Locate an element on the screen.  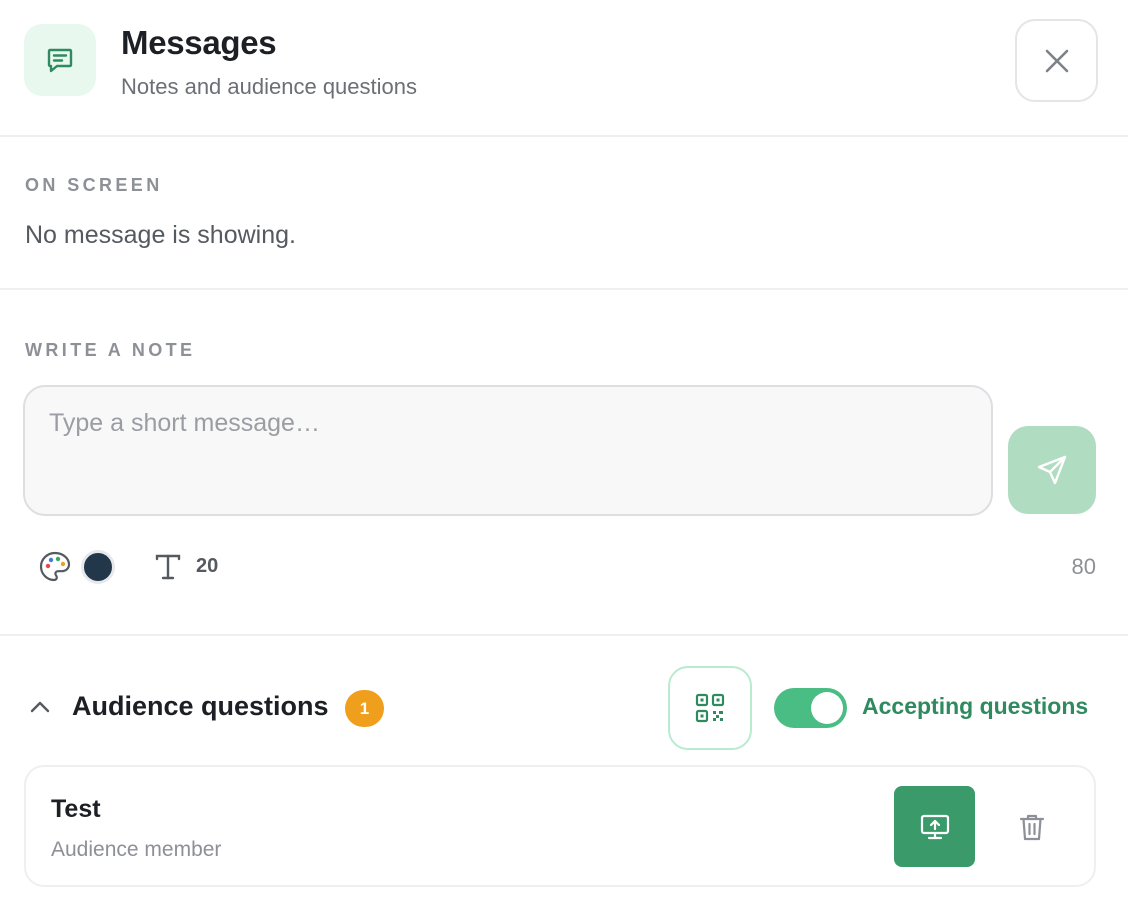
audience-questions-title: Audience questions is located at coordinates (200, 706).